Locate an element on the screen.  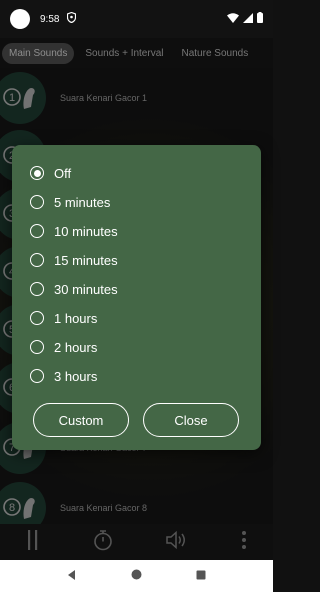
timer-option-3-hours: 3 hours is located at coordinates (63, 376).